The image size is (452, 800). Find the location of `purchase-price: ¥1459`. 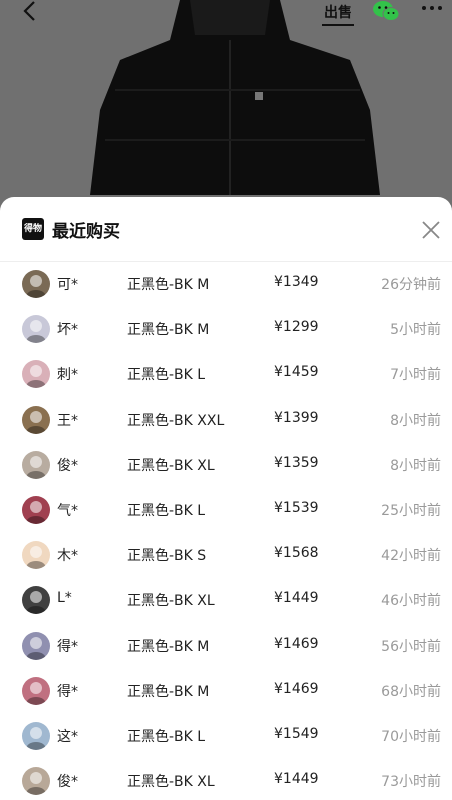

purchase-price: ¥1459 is located at coordinates (296, 372).